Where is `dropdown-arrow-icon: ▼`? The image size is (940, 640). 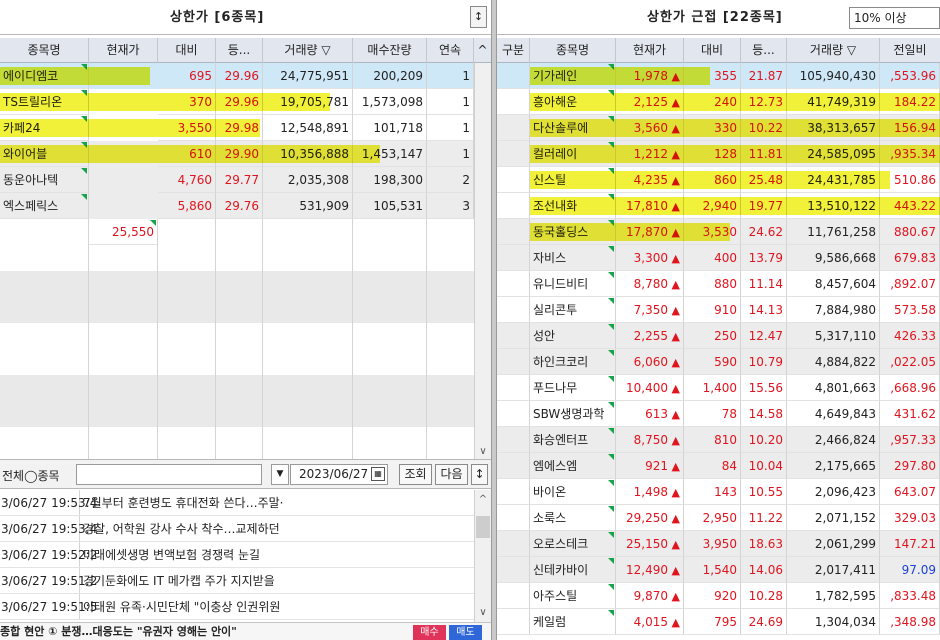
dropdown-arrow-icon: ▼ is located at coordinates (280, 474).